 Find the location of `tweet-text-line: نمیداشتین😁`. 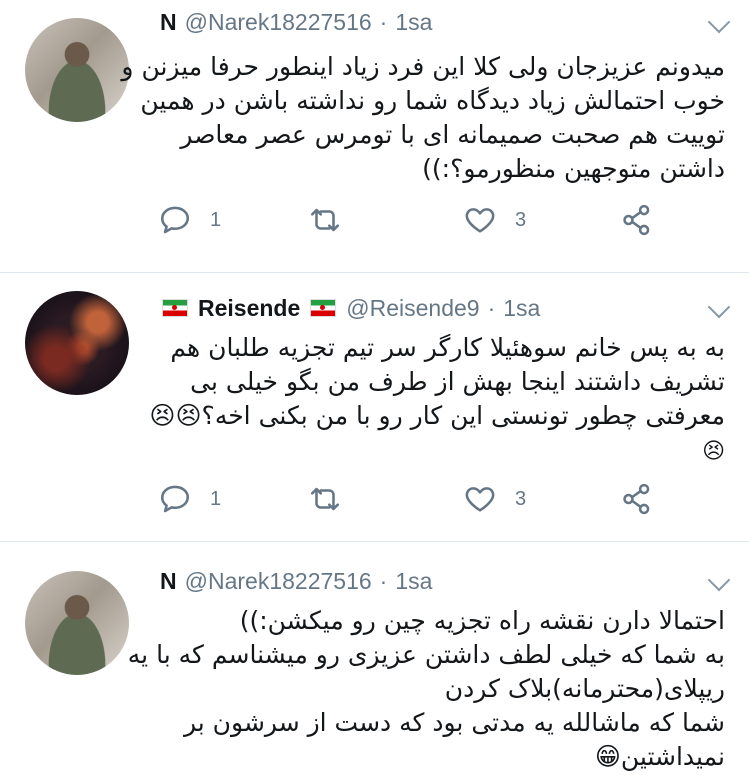

tweet-text-line: نمیداشتین😁 is located at coordinates (659, 756).